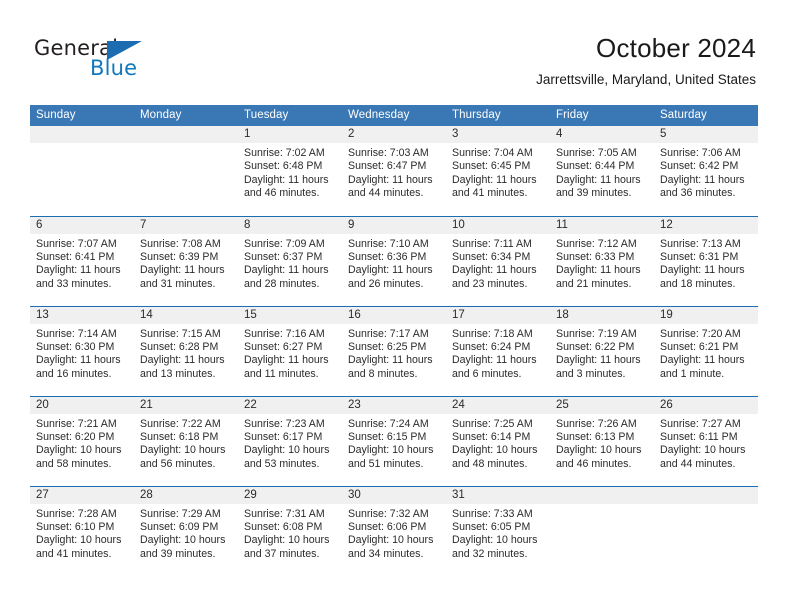 The image size is (792, 612). What do you see at coordinates (286, 277) in the screenshot?
I see `daylight-text: Daylight: 11 hours and 28 minutes.` at bounding box center [286, 277].